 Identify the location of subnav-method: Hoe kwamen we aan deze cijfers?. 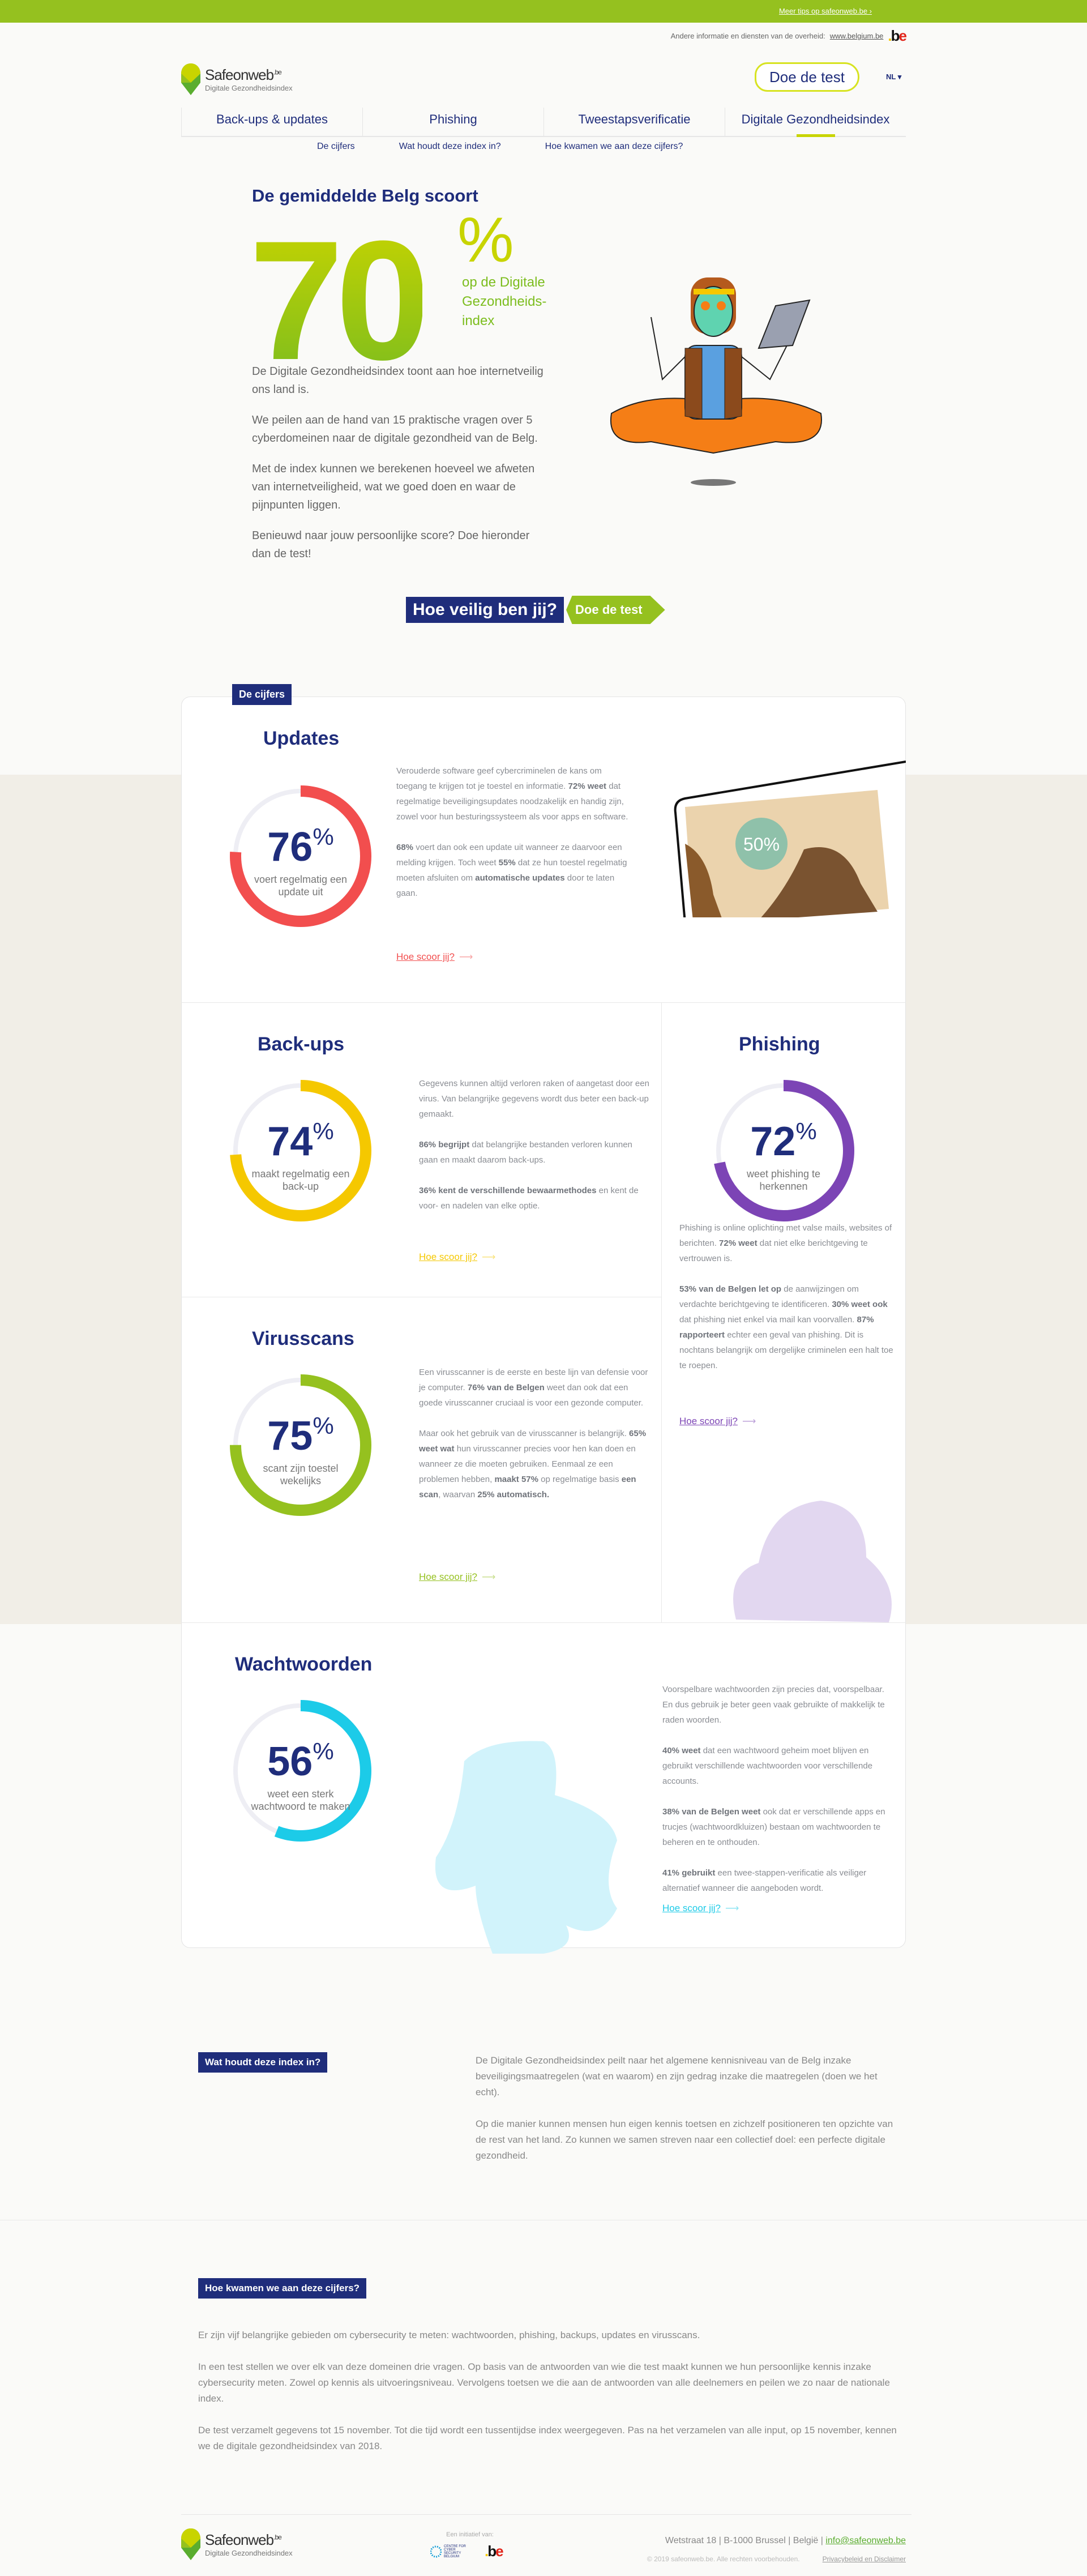
(614, 147).